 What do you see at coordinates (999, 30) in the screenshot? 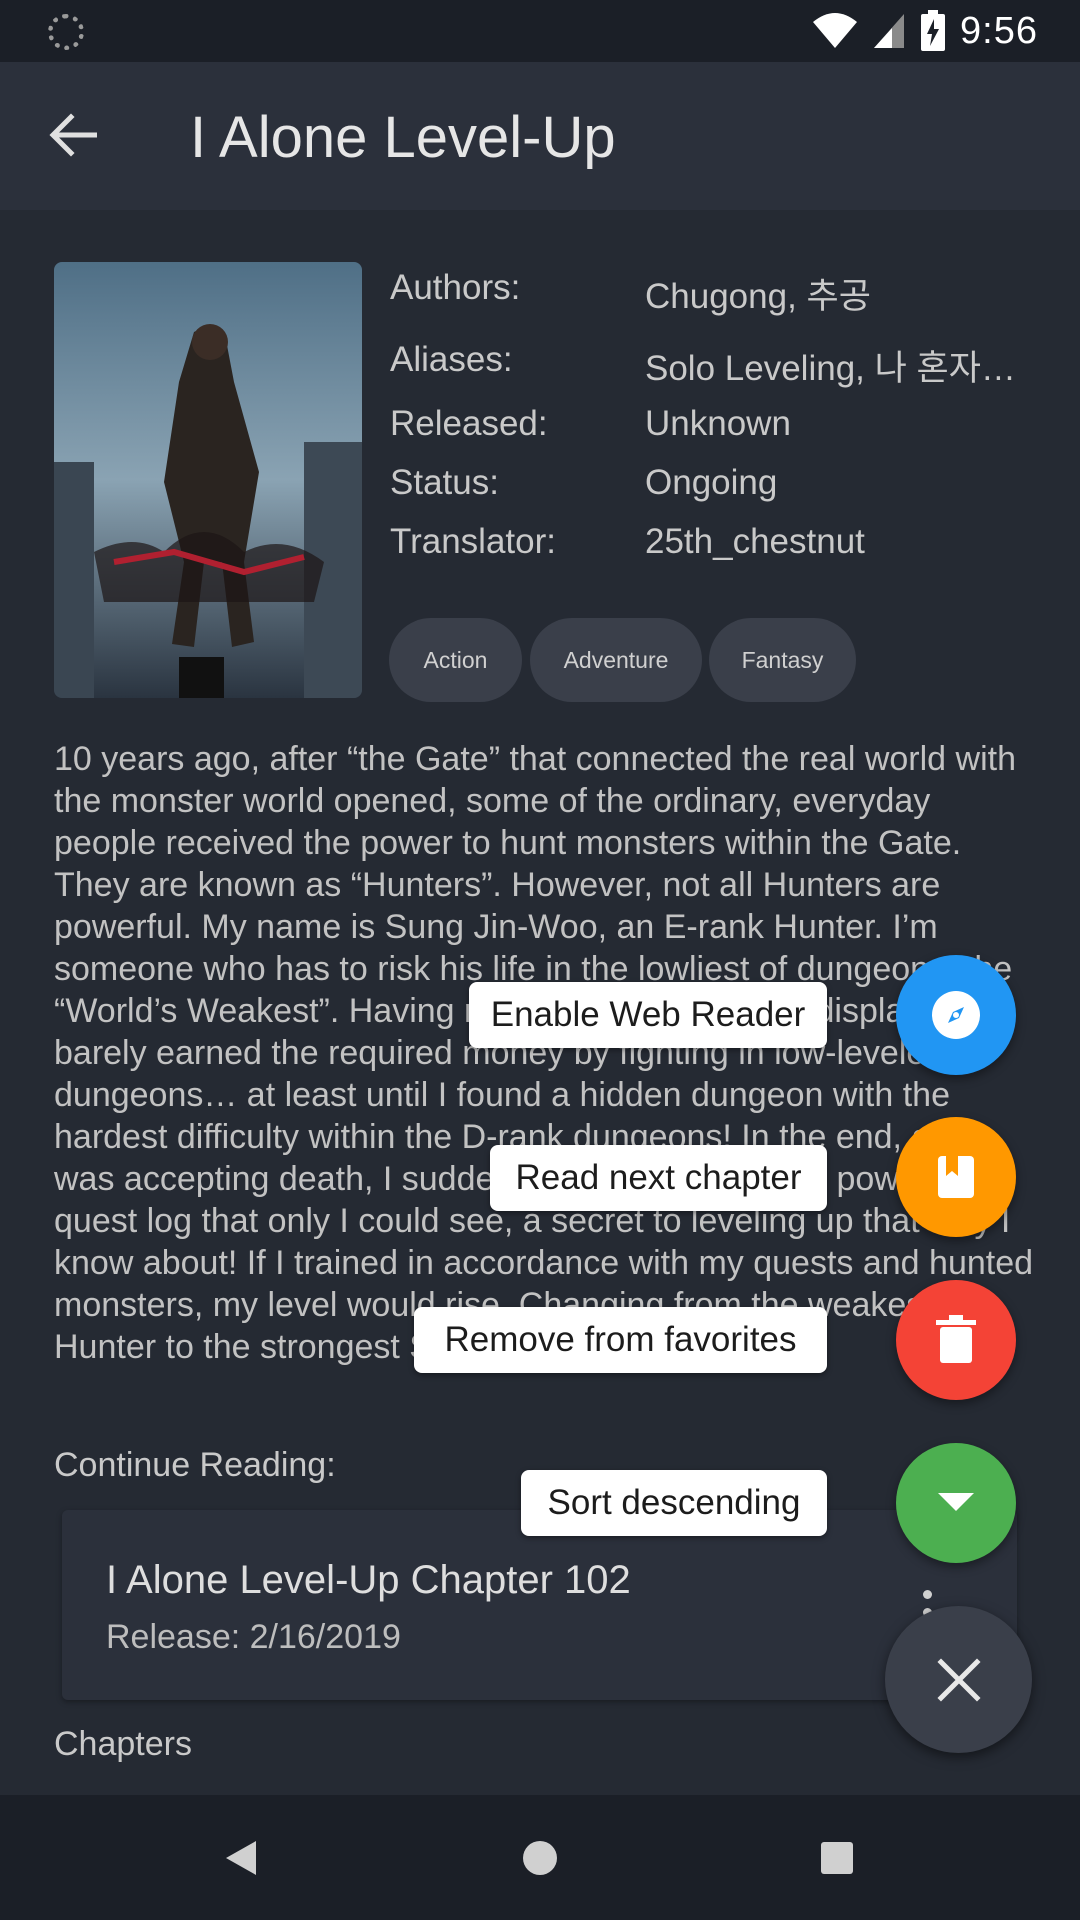
I see `status-time: 9:56` at bounding box center [999, 30].